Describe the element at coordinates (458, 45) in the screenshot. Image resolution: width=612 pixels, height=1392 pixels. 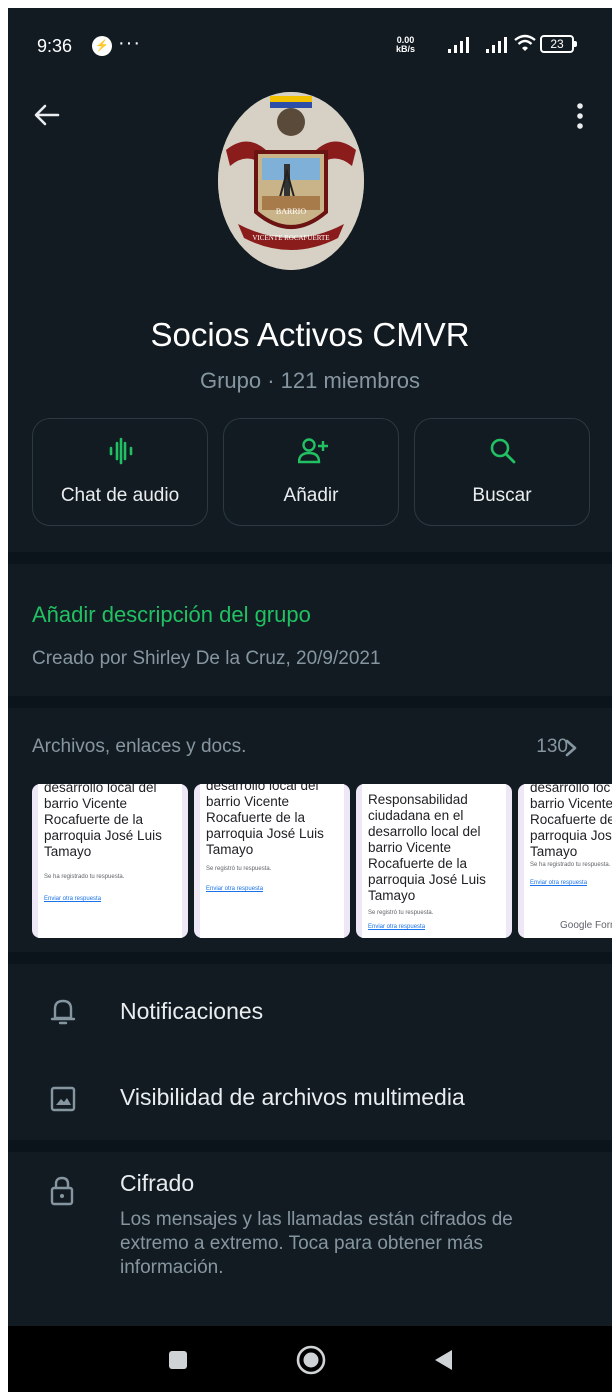
I see `signal-icon` at that location.